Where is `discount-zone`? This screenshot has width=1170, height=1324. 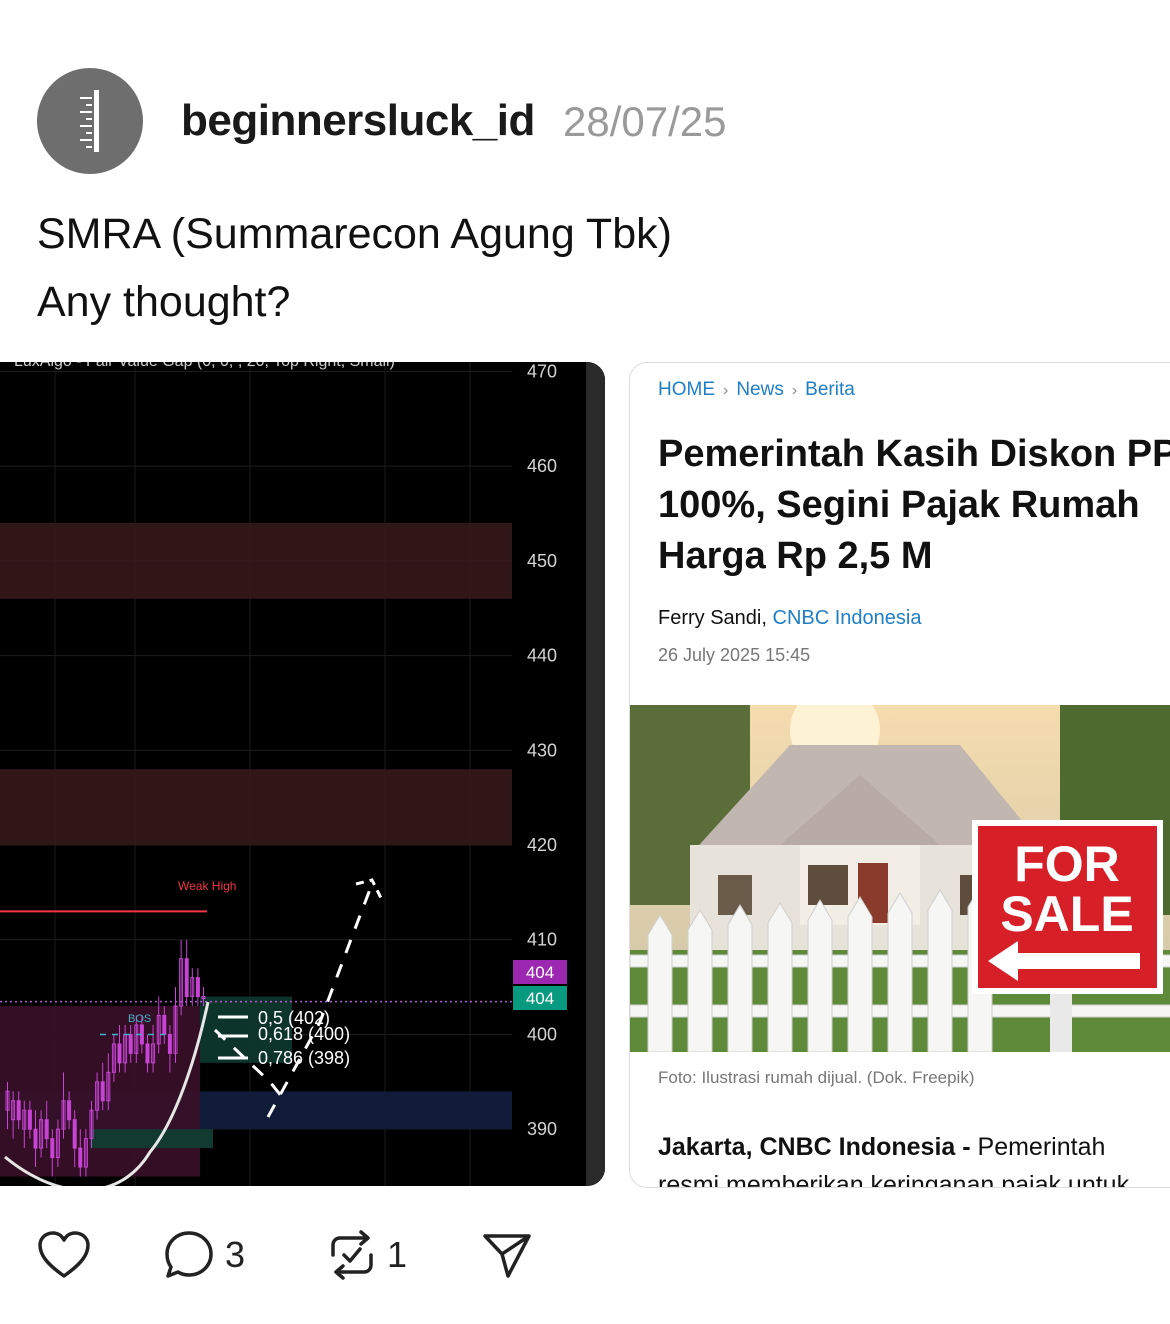
discount-zone is located at coordinates (151, 1139).